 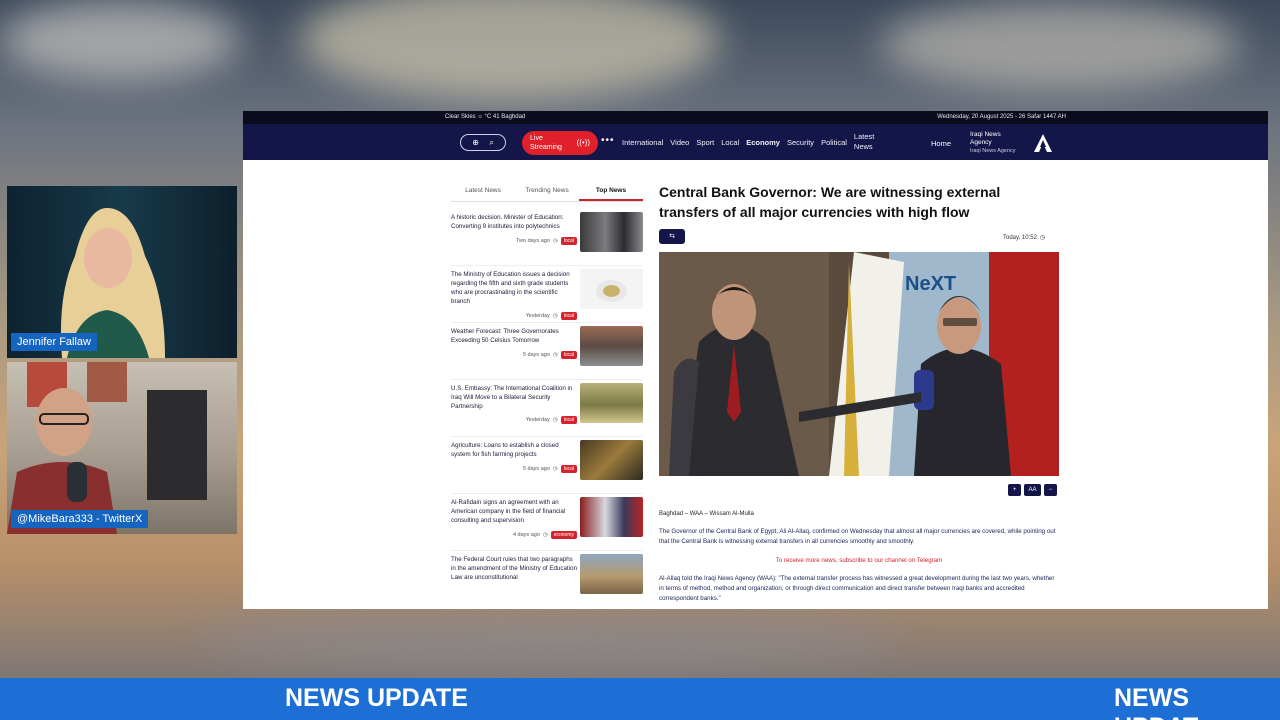 I want to click on nav-item-video: Video, so click(x=679, y=142).